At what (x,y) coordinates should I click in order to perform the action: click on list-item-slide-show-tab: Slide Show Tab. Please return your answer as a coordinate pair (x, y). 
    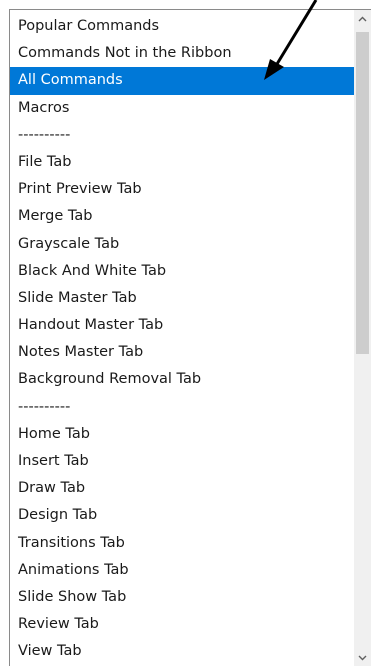
    Looking at the image, I should click on (182, 597).